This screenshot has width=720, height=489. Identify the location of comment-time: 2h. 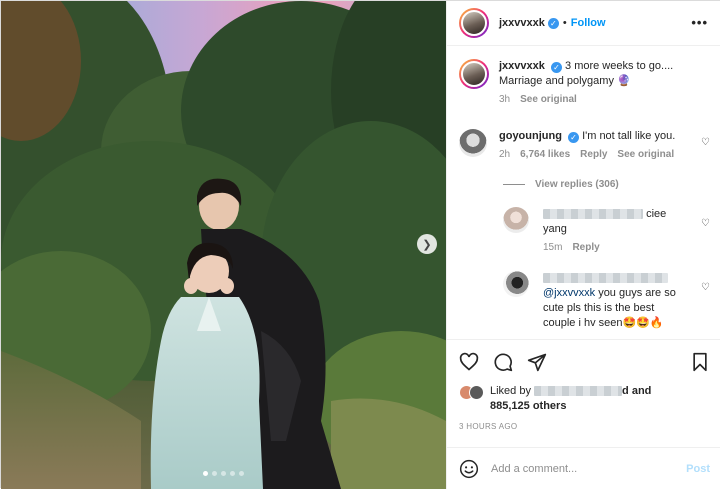
(504, 154).